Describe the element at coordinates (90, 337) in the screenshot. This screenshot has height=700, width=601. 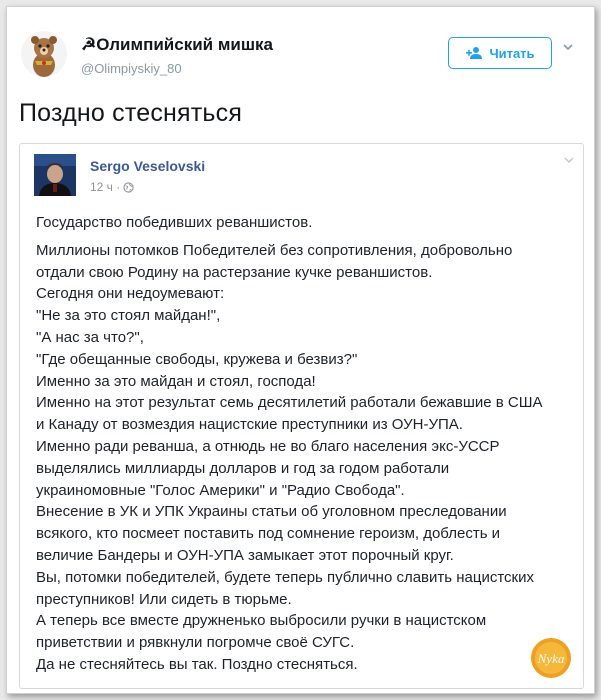
I see `post-line: "А нас за что?",` at that location.